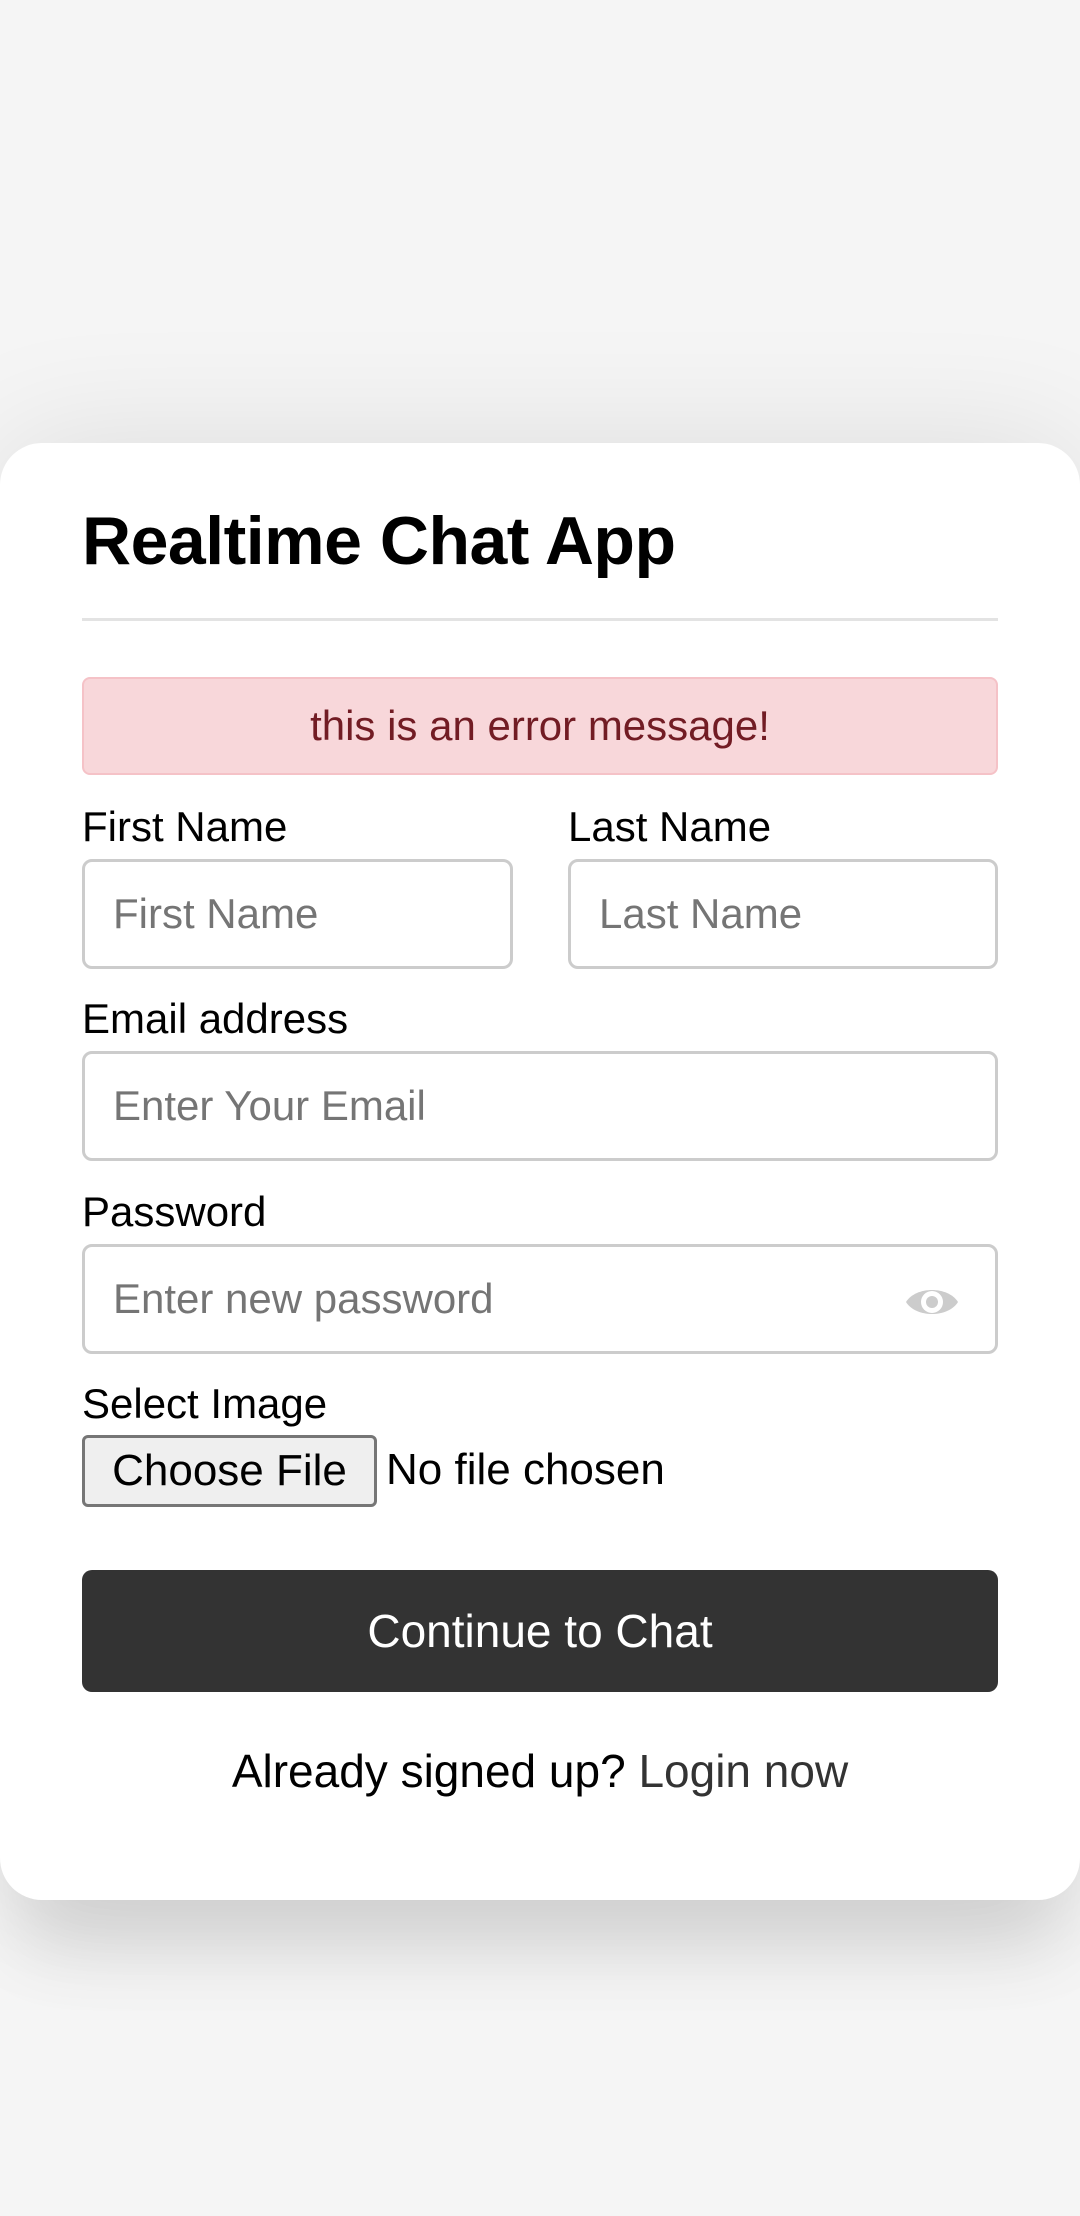 This screenshot has width=1080, height=2216. What do you see at coordinates (428, 1771) in the screenshot?
I see `login-prompt-text: Already signed up?` at bounding box center [428, 1771].